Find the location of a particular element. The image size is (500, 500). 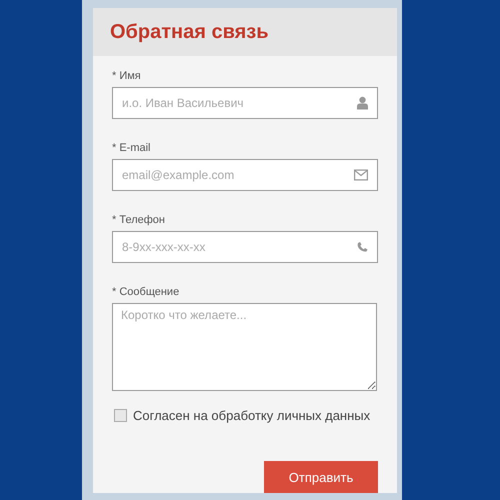

checkbox-label: Согласен на обработку личных данных is located at coordinates (251, 415).